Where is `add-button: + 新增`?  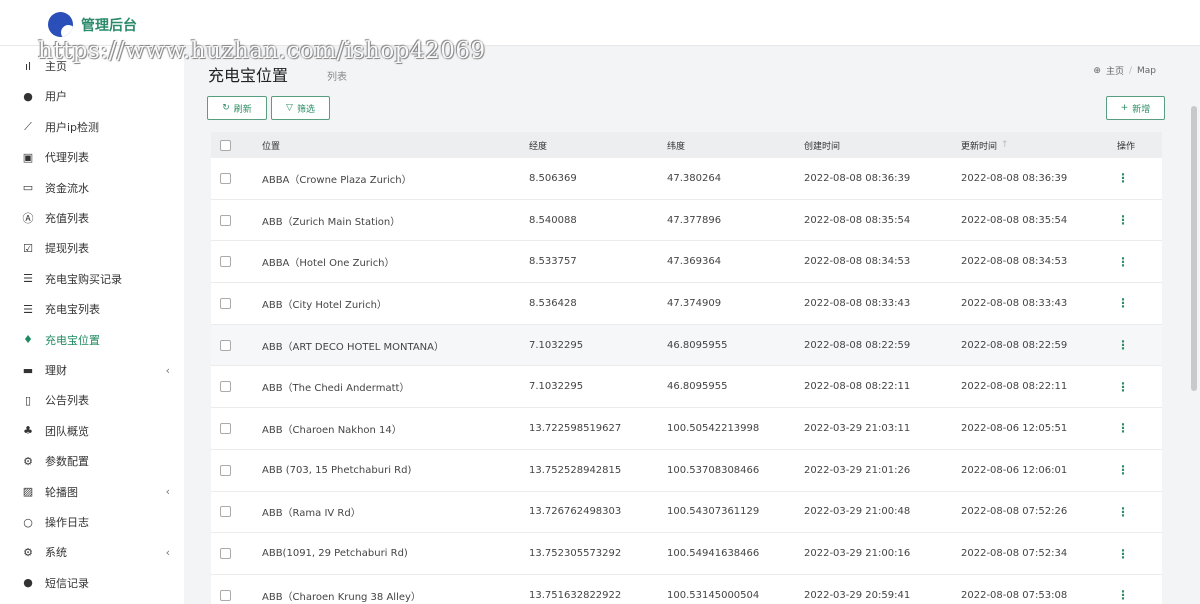 add-button: + 新增 is located at coordinates (1135, 108).